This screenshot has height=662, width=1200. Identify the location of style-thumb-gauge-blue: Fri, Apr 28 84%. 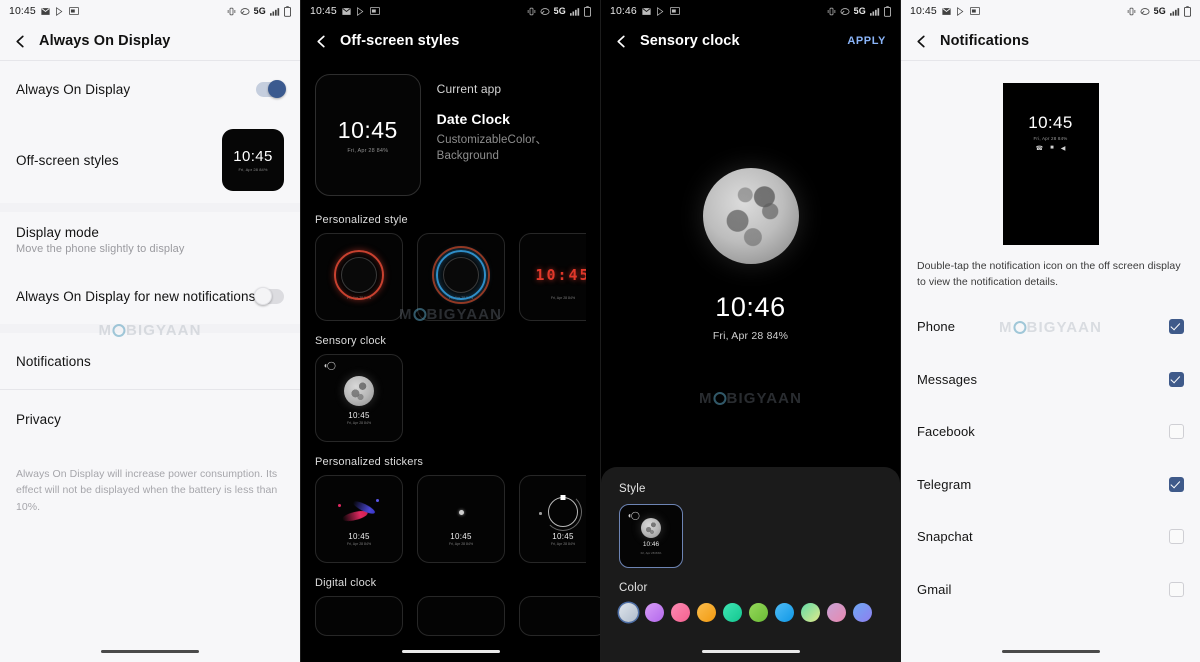
(461, 277).